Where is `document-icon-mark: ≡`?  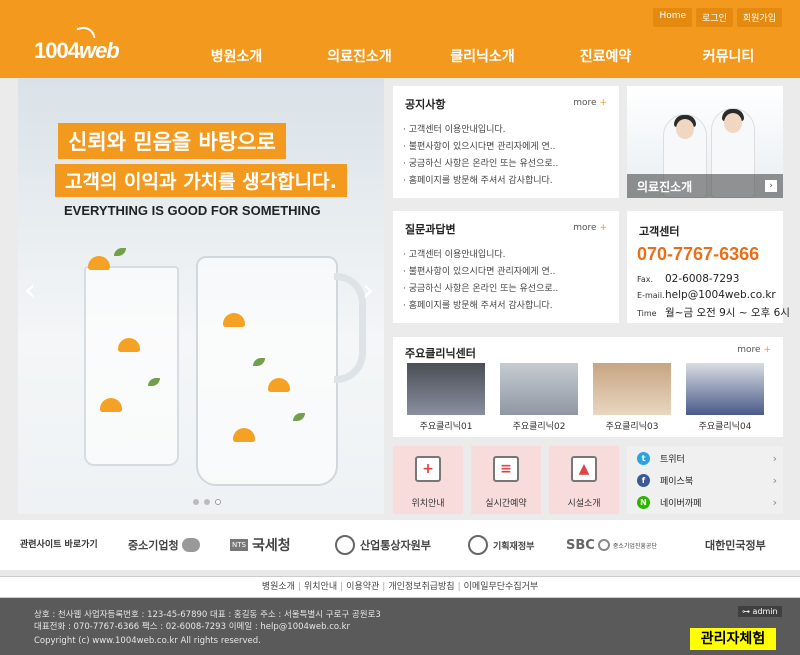 document-icon-mark: ≡ is located at coordinates (506, 469).